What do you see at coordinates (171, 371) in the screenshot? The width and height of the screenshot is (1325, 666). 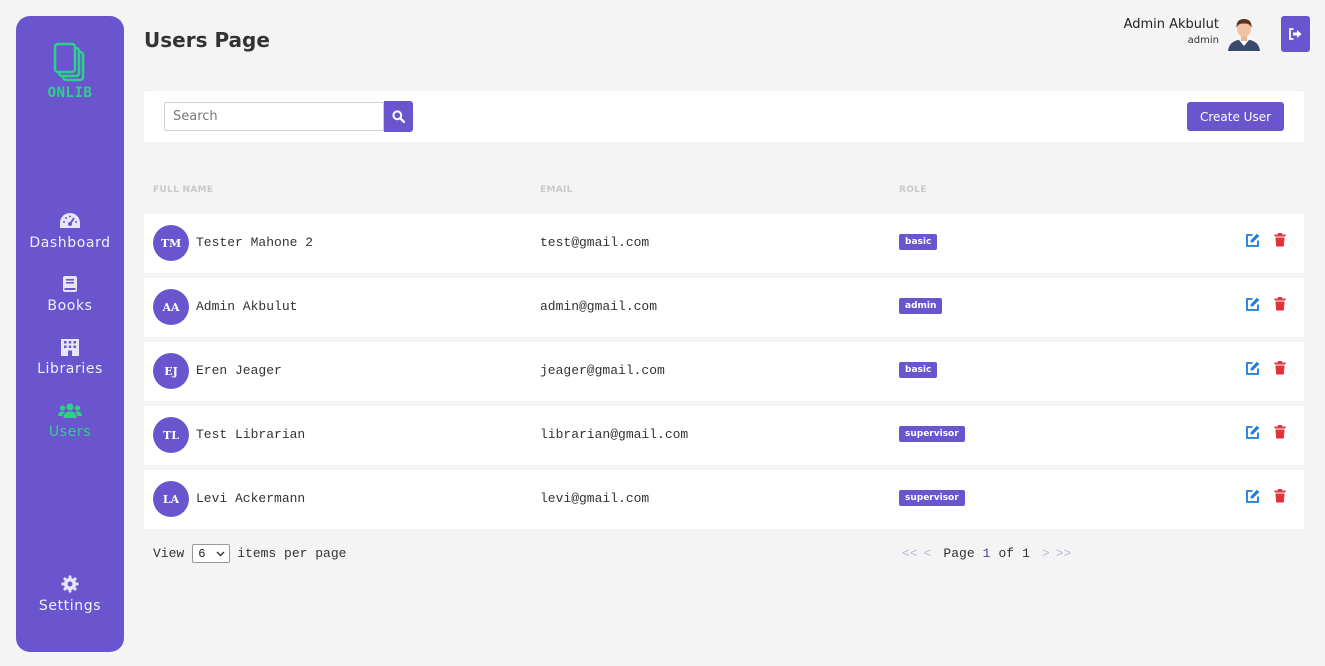 I see `user-initials-avatar: EJ` at bounding box center [171, 371].